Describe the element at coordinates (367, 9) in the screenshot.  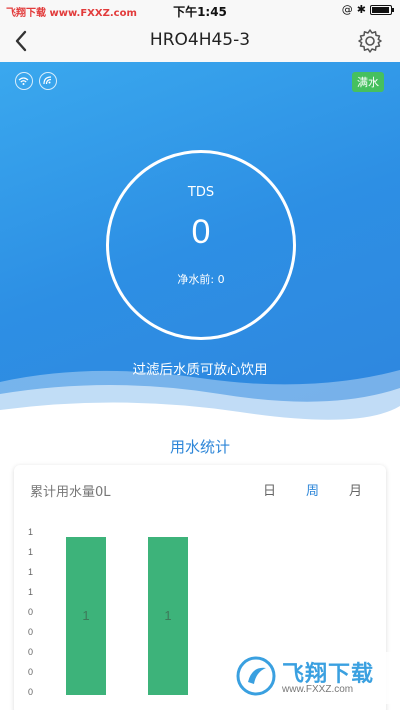
I see `status-icons: @ ✱` at that location.